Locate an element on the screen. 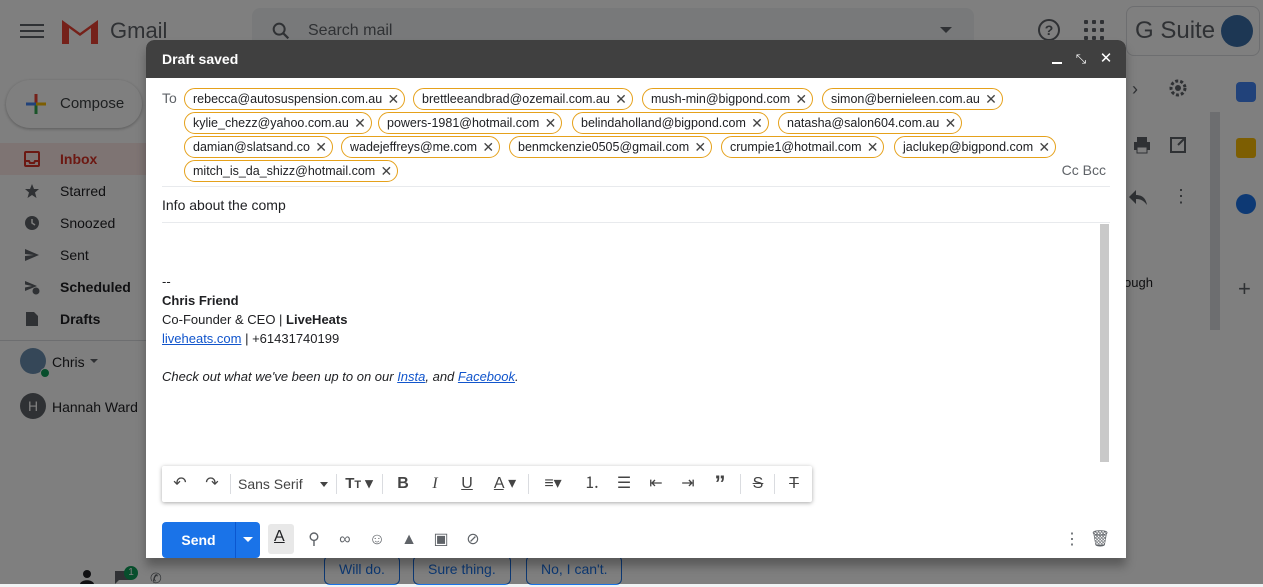 This screenshot has width=1263, height=587. recipient-chip: damian@slatsand.co ✕ is located at coordinates (258, 147).